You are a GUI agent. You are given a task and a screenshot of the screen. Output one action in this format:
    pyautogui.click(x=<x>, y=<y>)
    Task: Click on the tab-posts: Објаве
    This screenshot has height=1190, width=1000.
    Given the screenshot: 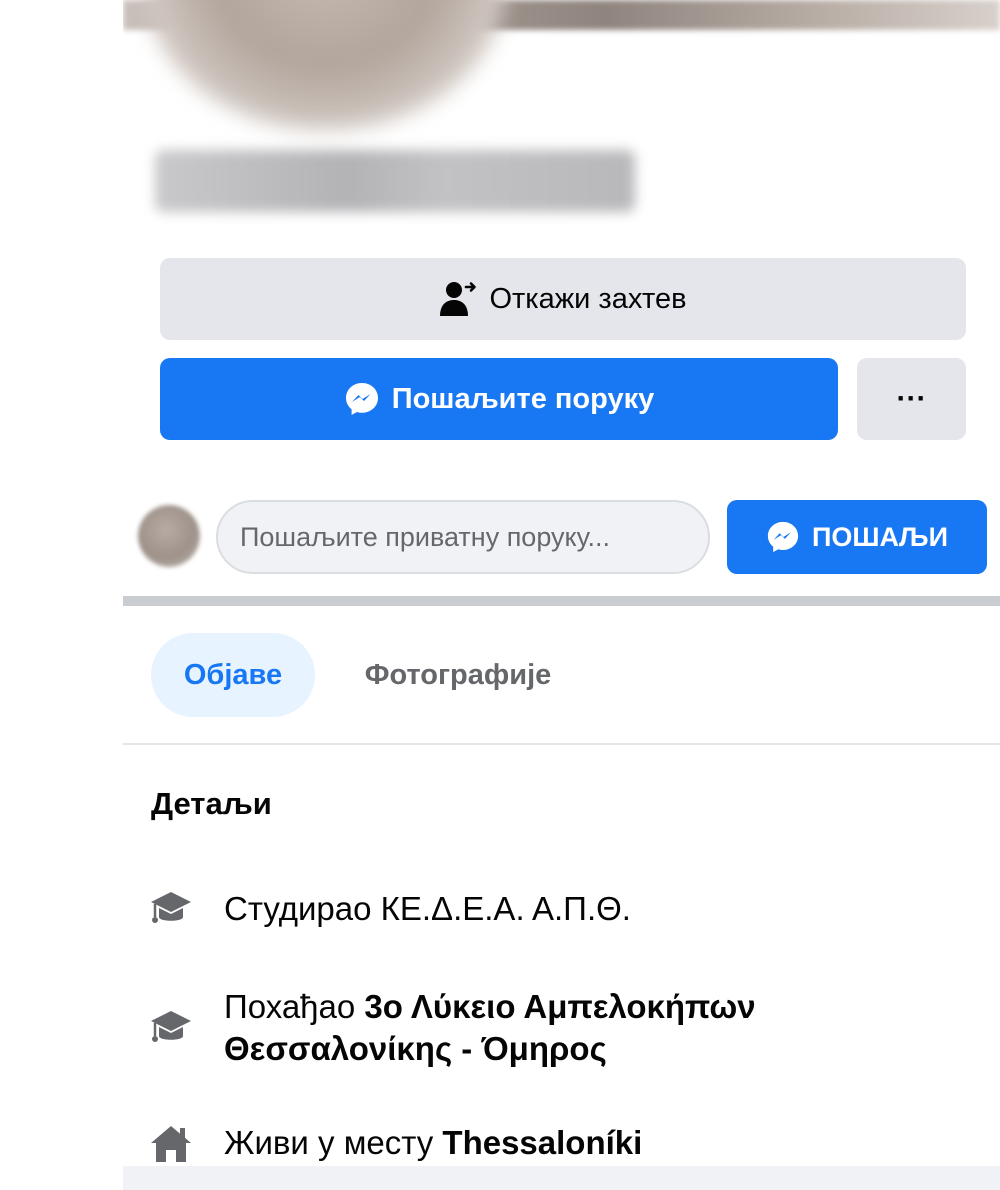 What is the action you would take?
    pyautogui.click(x=233, y=675)
    